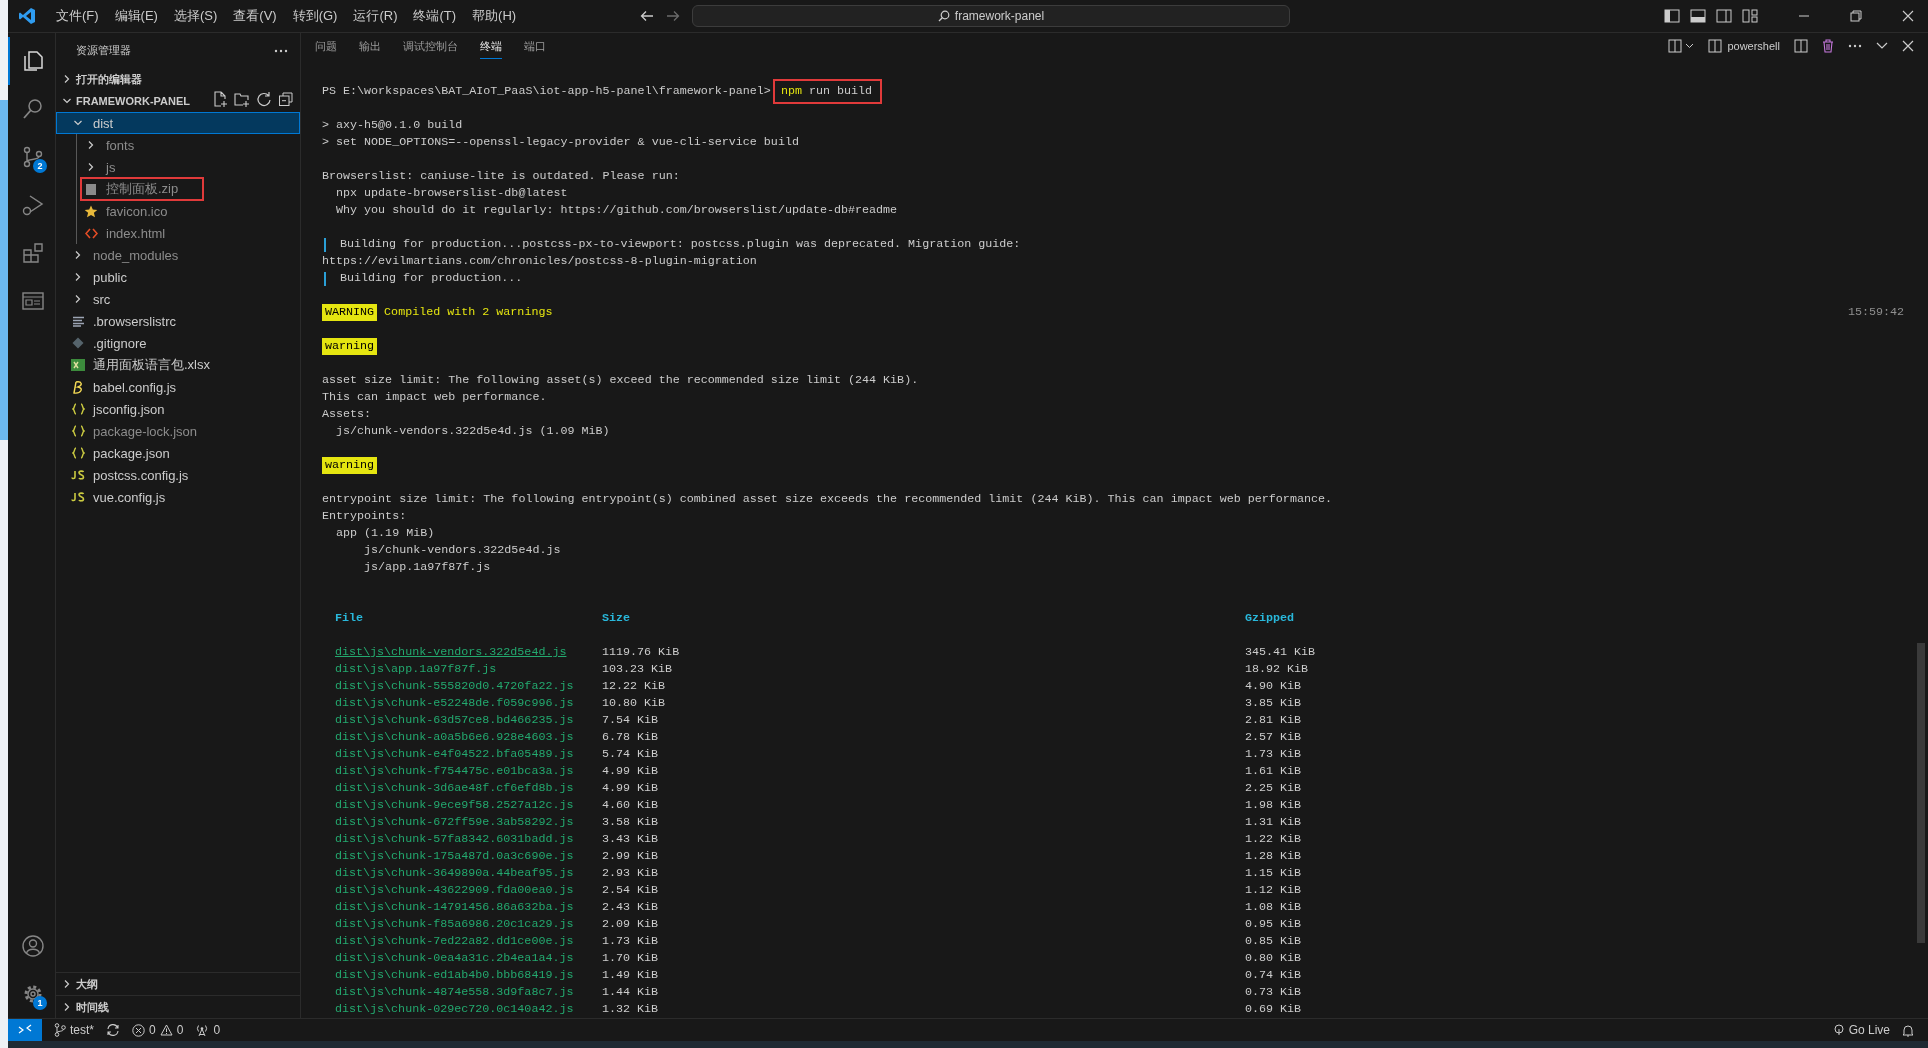 This screenshot has width=1928, height=1048. I want to click on file-link: dist\js\chunk-43622909.fda00ea0.js, so click(454, 890).